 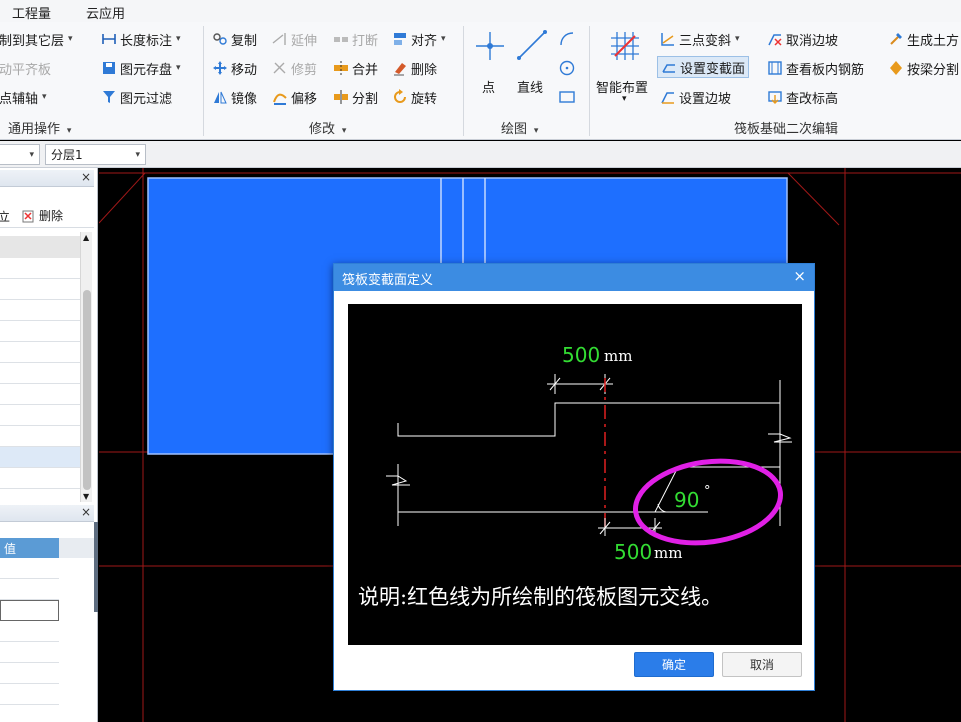 What do you see at coordinates (703, 67) in the screenshot?
I see `set-section-button: 设置变截面` at bounding box center [703, 67].